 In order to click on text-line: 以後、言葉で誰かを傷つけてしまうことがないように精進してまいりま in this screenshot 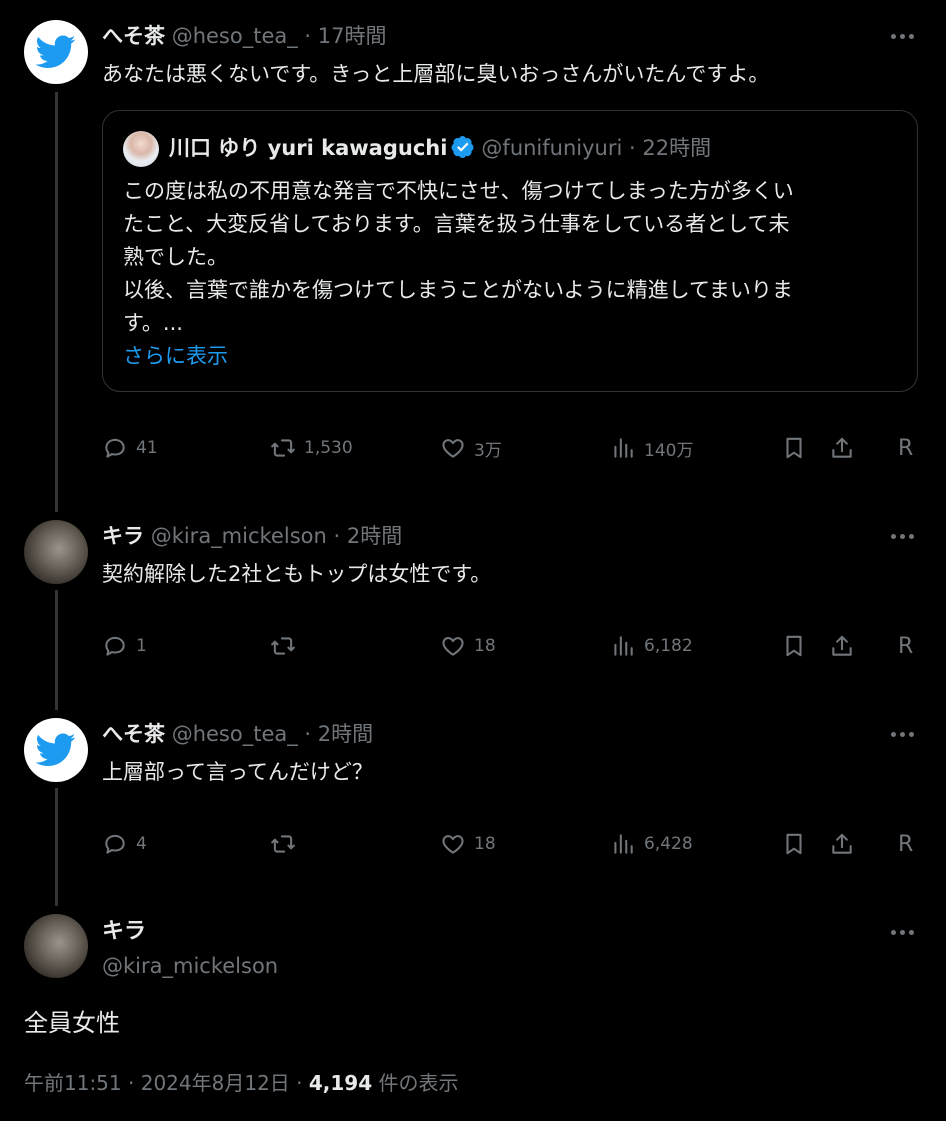, I will do `click(458, 290)`.